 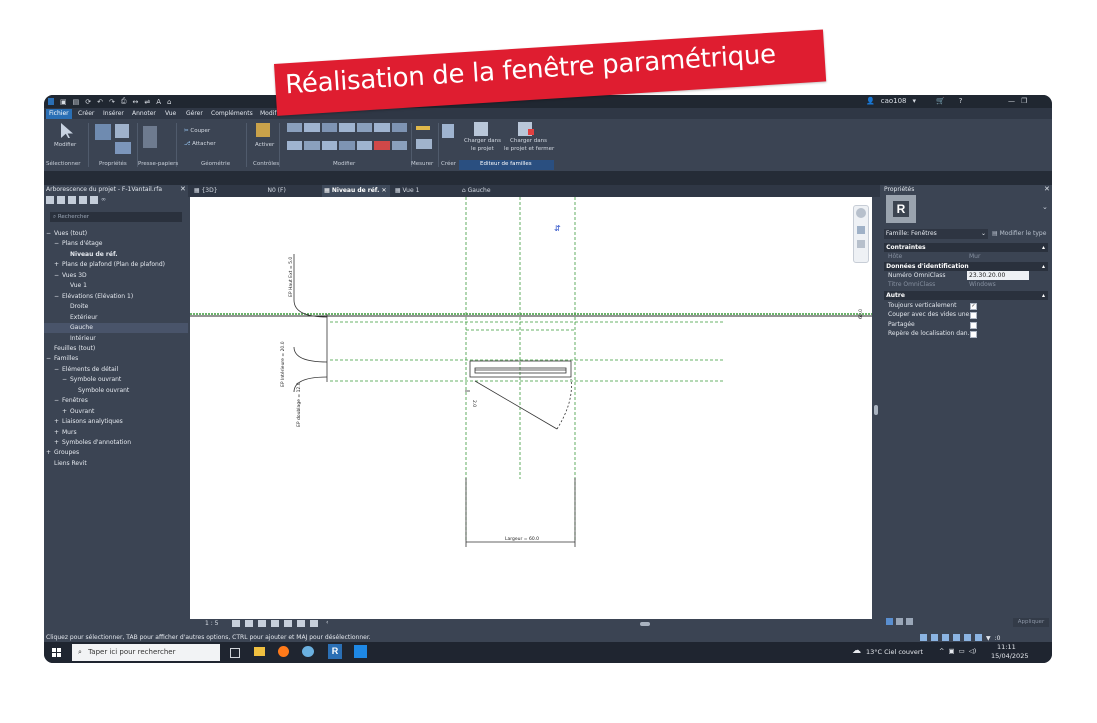 I want to click on file-explorer-icon, so click(x=259, y=651).